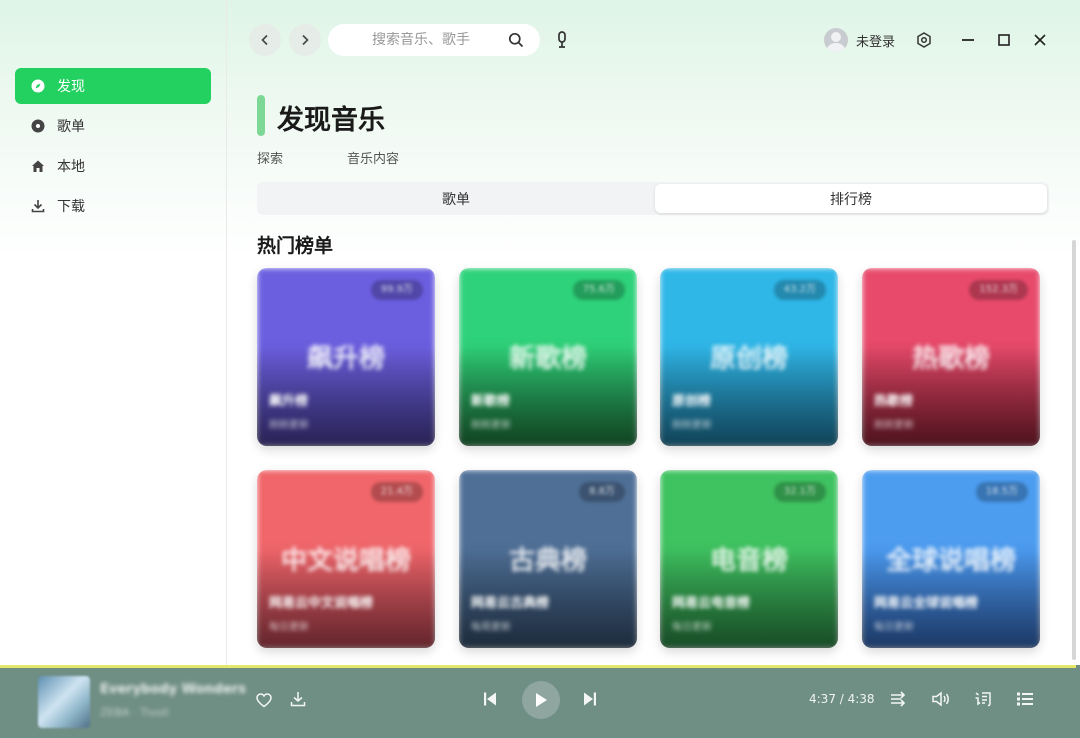  I want to click on settings-icon, so click(924, 40).